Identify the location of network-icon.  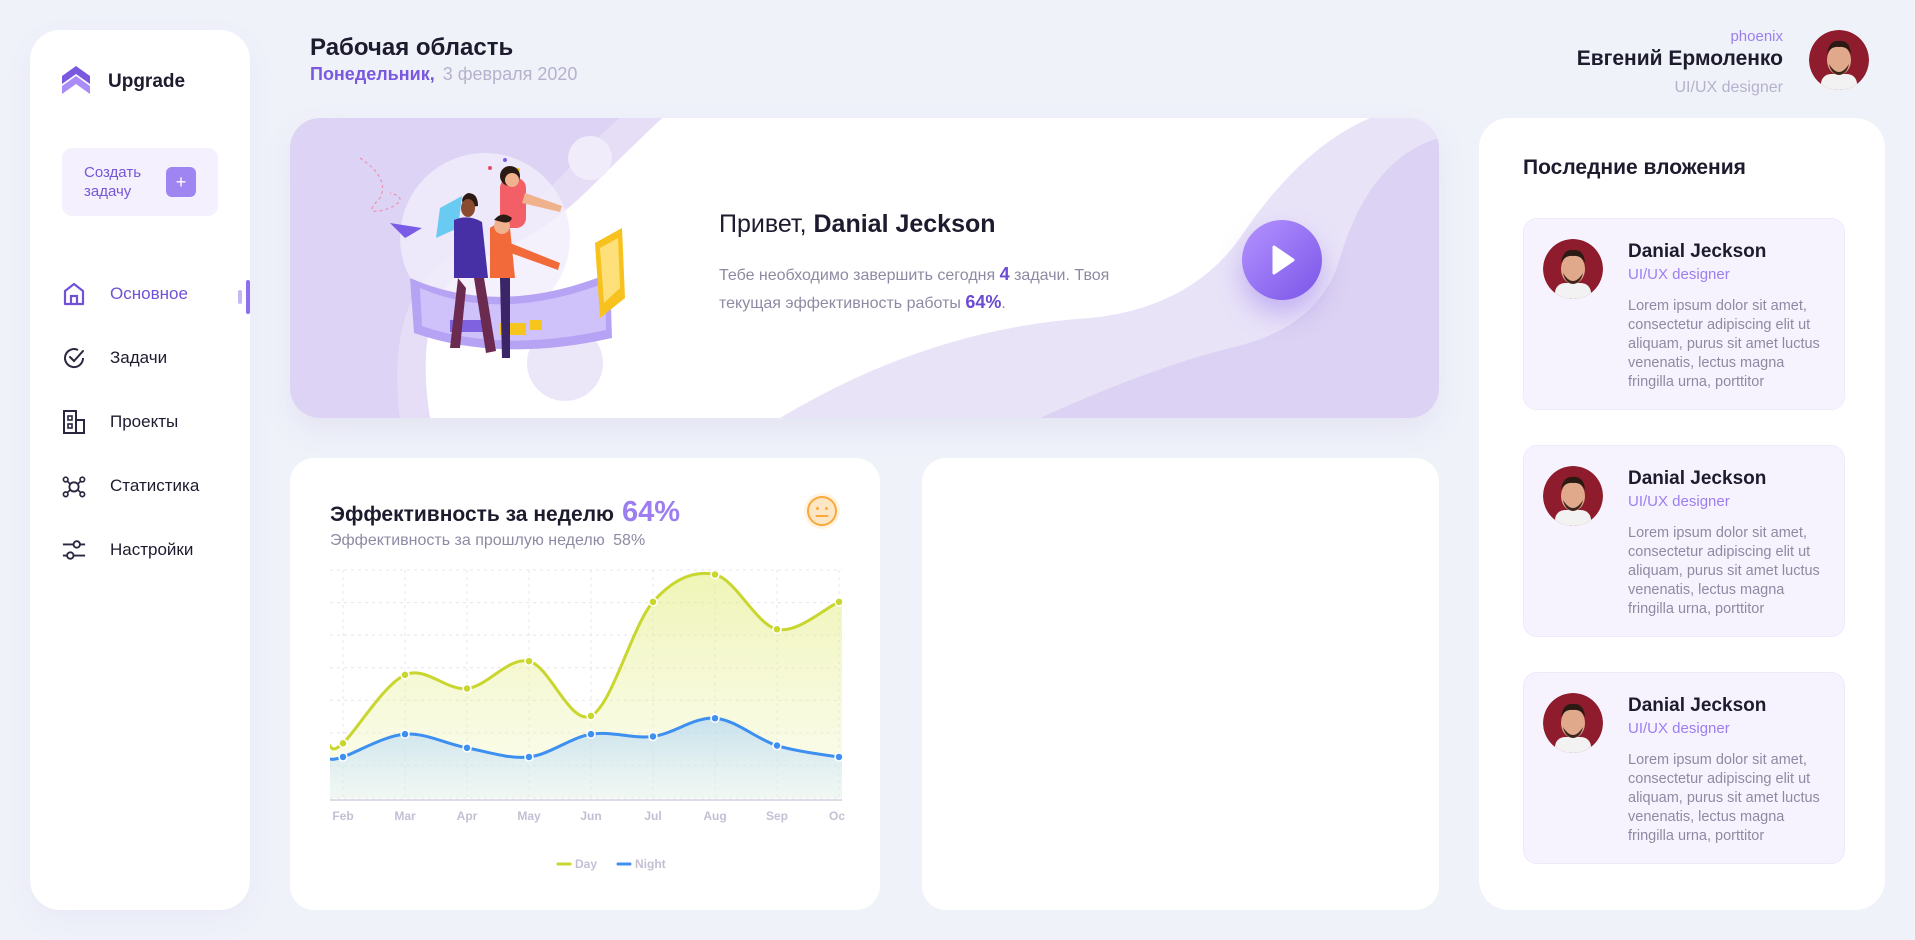
(74, 486).